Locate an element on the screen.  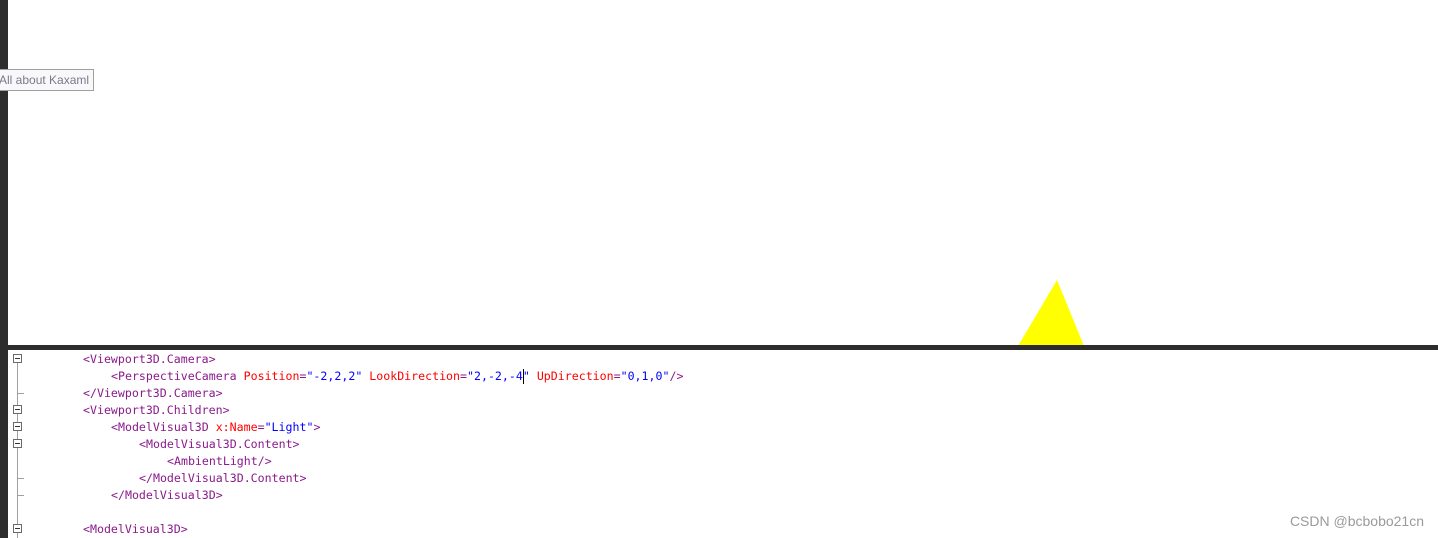
fold-guide-line is located at coordinates (17, 450).